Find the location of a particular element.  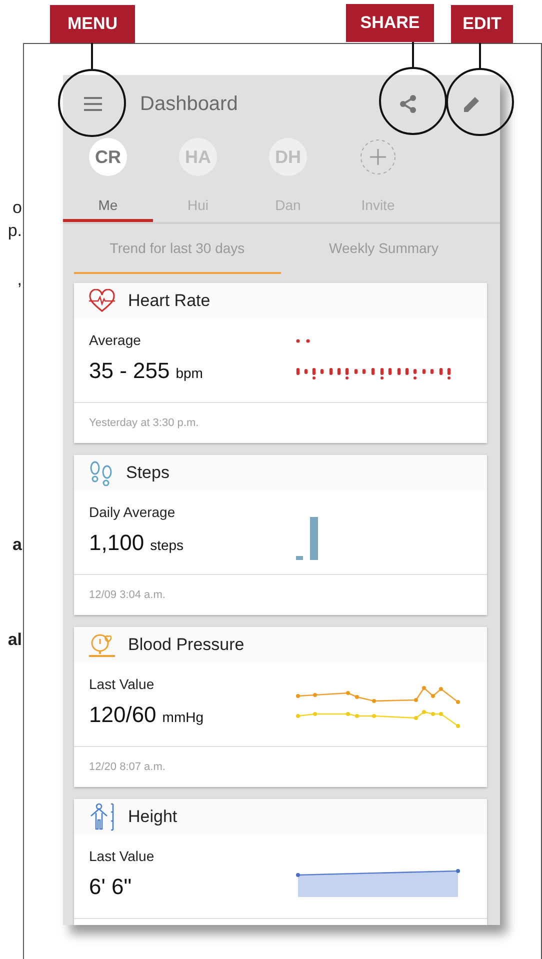

gauge-heart-icon is located at coordinates (102, 645).